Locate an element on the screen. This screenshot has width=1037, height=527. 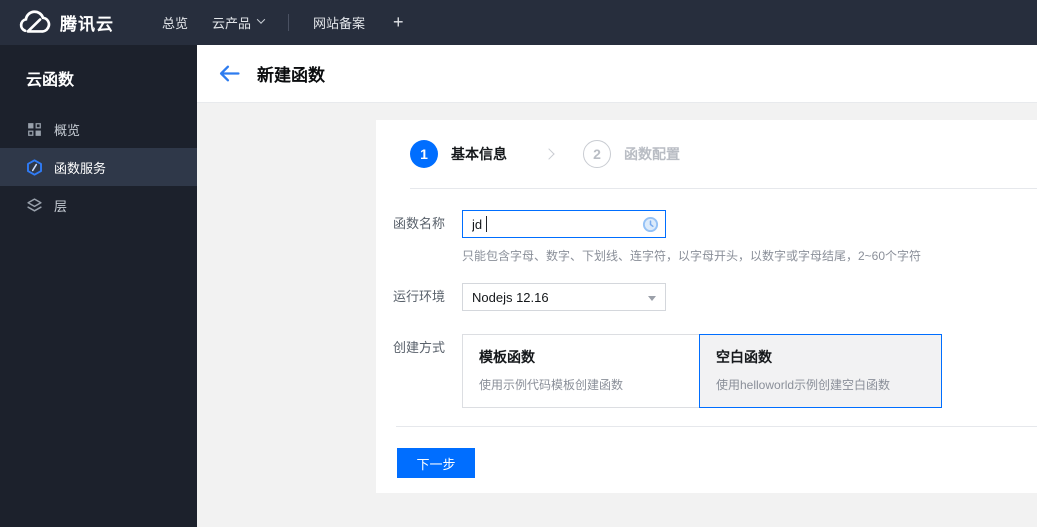
function-name-input-box is located at coordinates (564, 224).